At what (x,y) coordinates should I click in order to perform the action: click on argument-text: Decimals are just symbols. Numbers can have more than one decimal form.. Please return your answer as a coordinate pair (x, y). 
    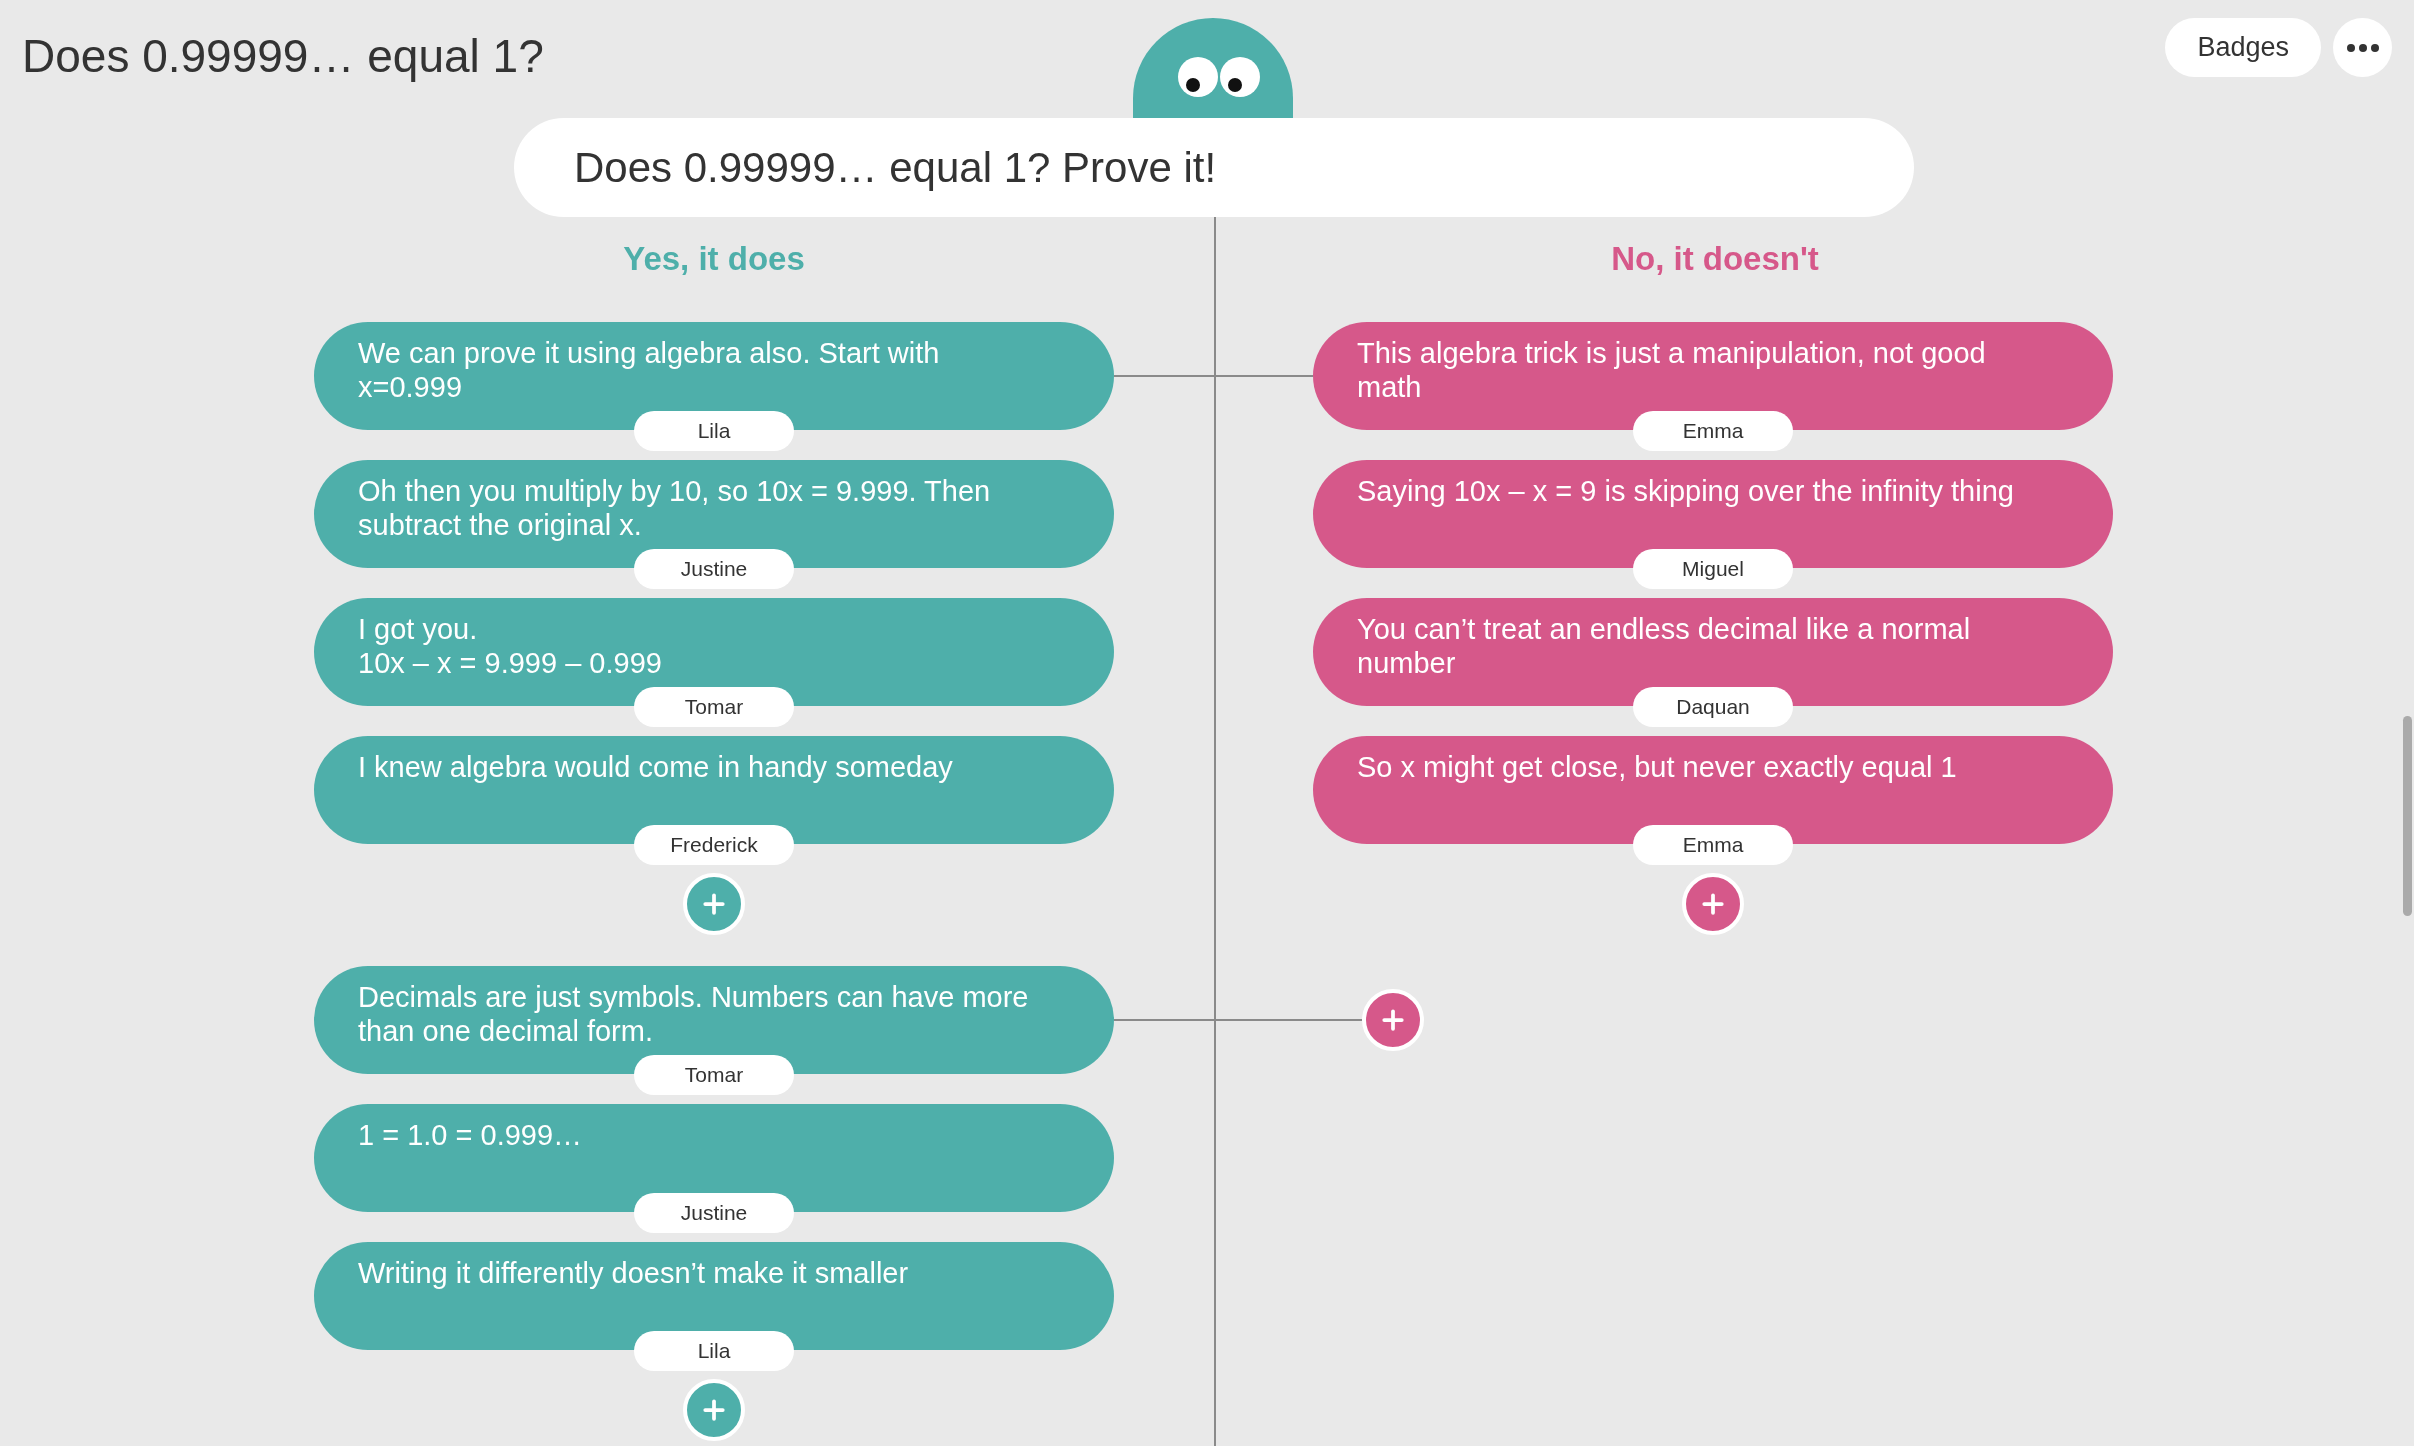
    Looking at the image, I should click on (694, 1014).